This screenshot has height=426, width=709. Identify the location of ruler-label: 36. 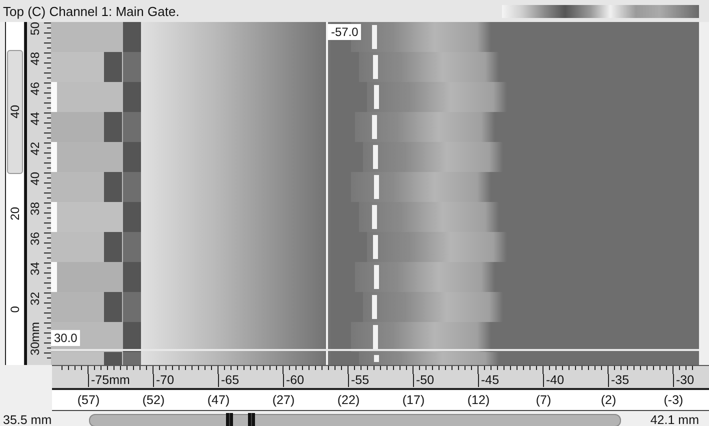
(35, 239).